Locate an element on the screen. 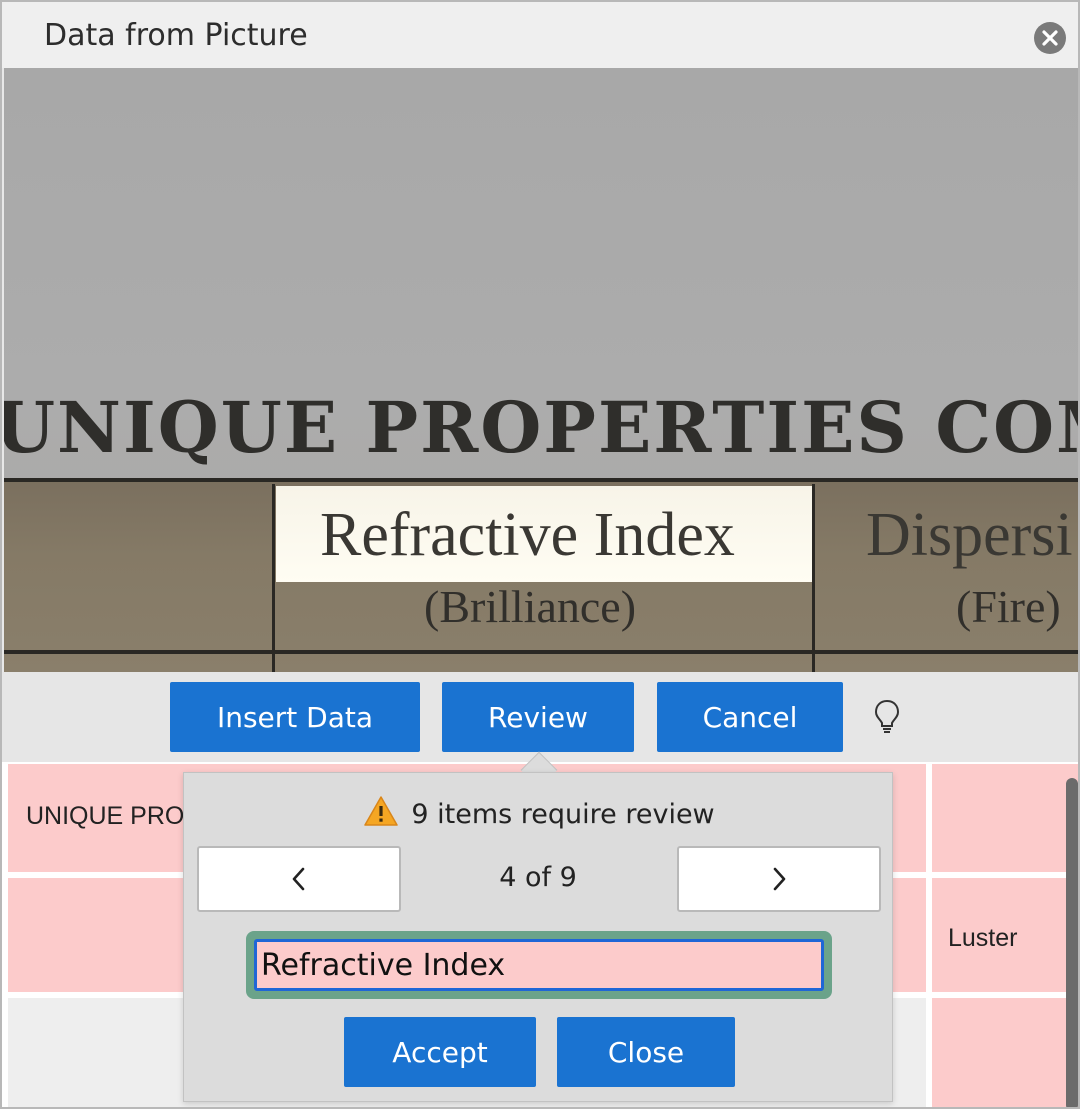 This screenshot has width=1080, height=1109. photo-col1-title: Refractive Index is located at coordinates (527, 535).